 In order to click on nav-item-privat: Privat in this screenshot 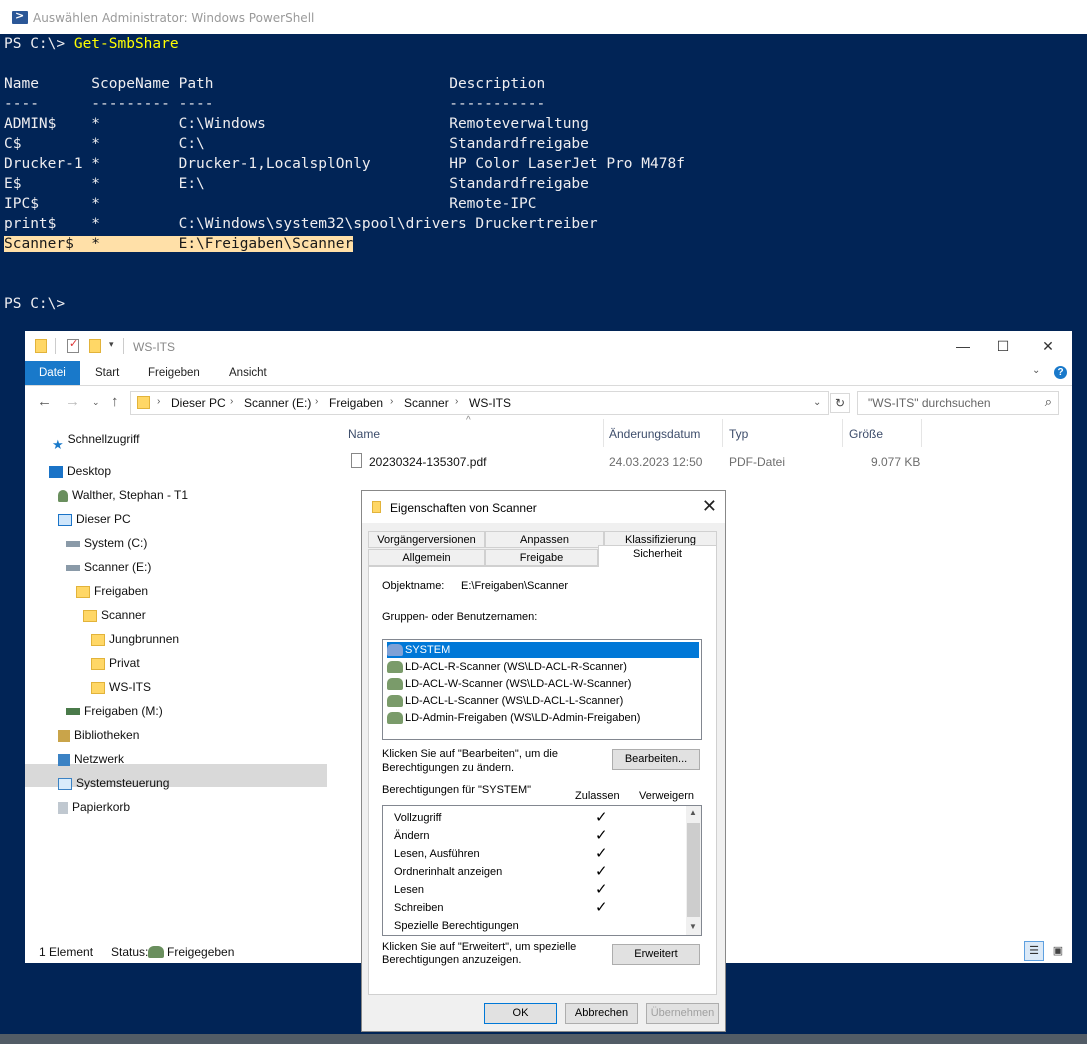, I will do `click(115, 663)`.